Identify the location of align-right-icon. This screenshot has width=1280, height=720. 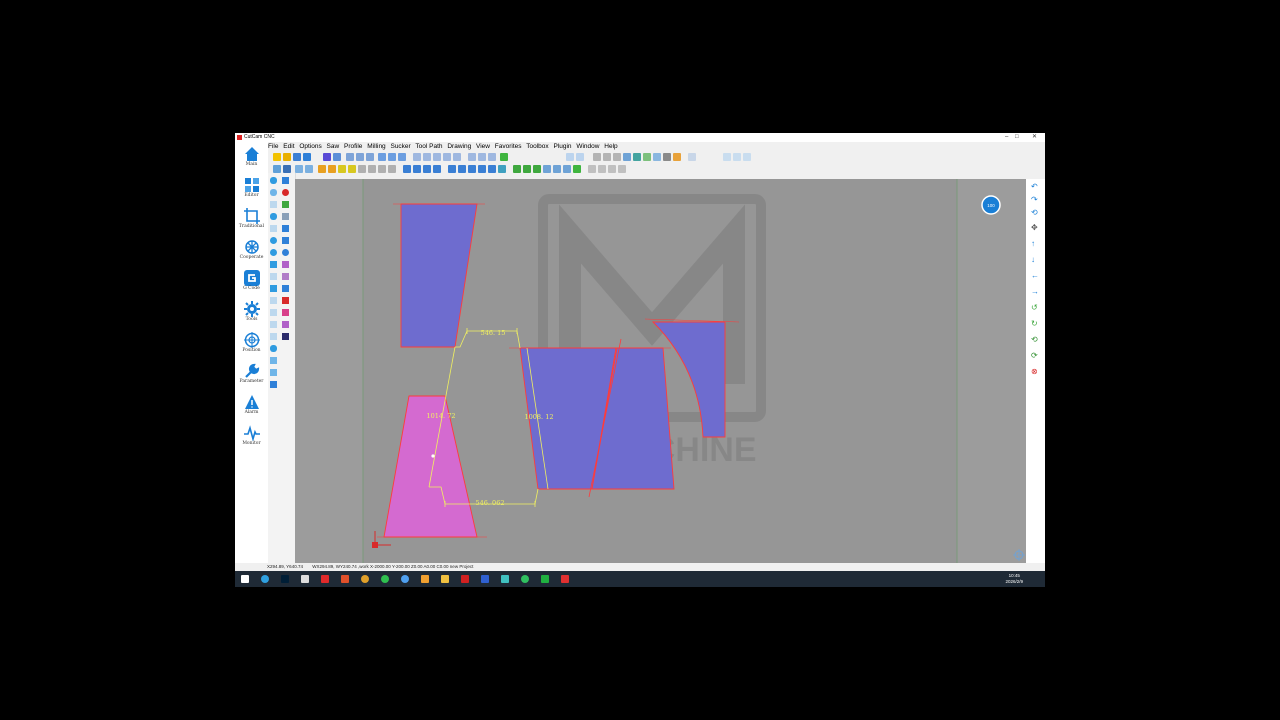
(370, 157).